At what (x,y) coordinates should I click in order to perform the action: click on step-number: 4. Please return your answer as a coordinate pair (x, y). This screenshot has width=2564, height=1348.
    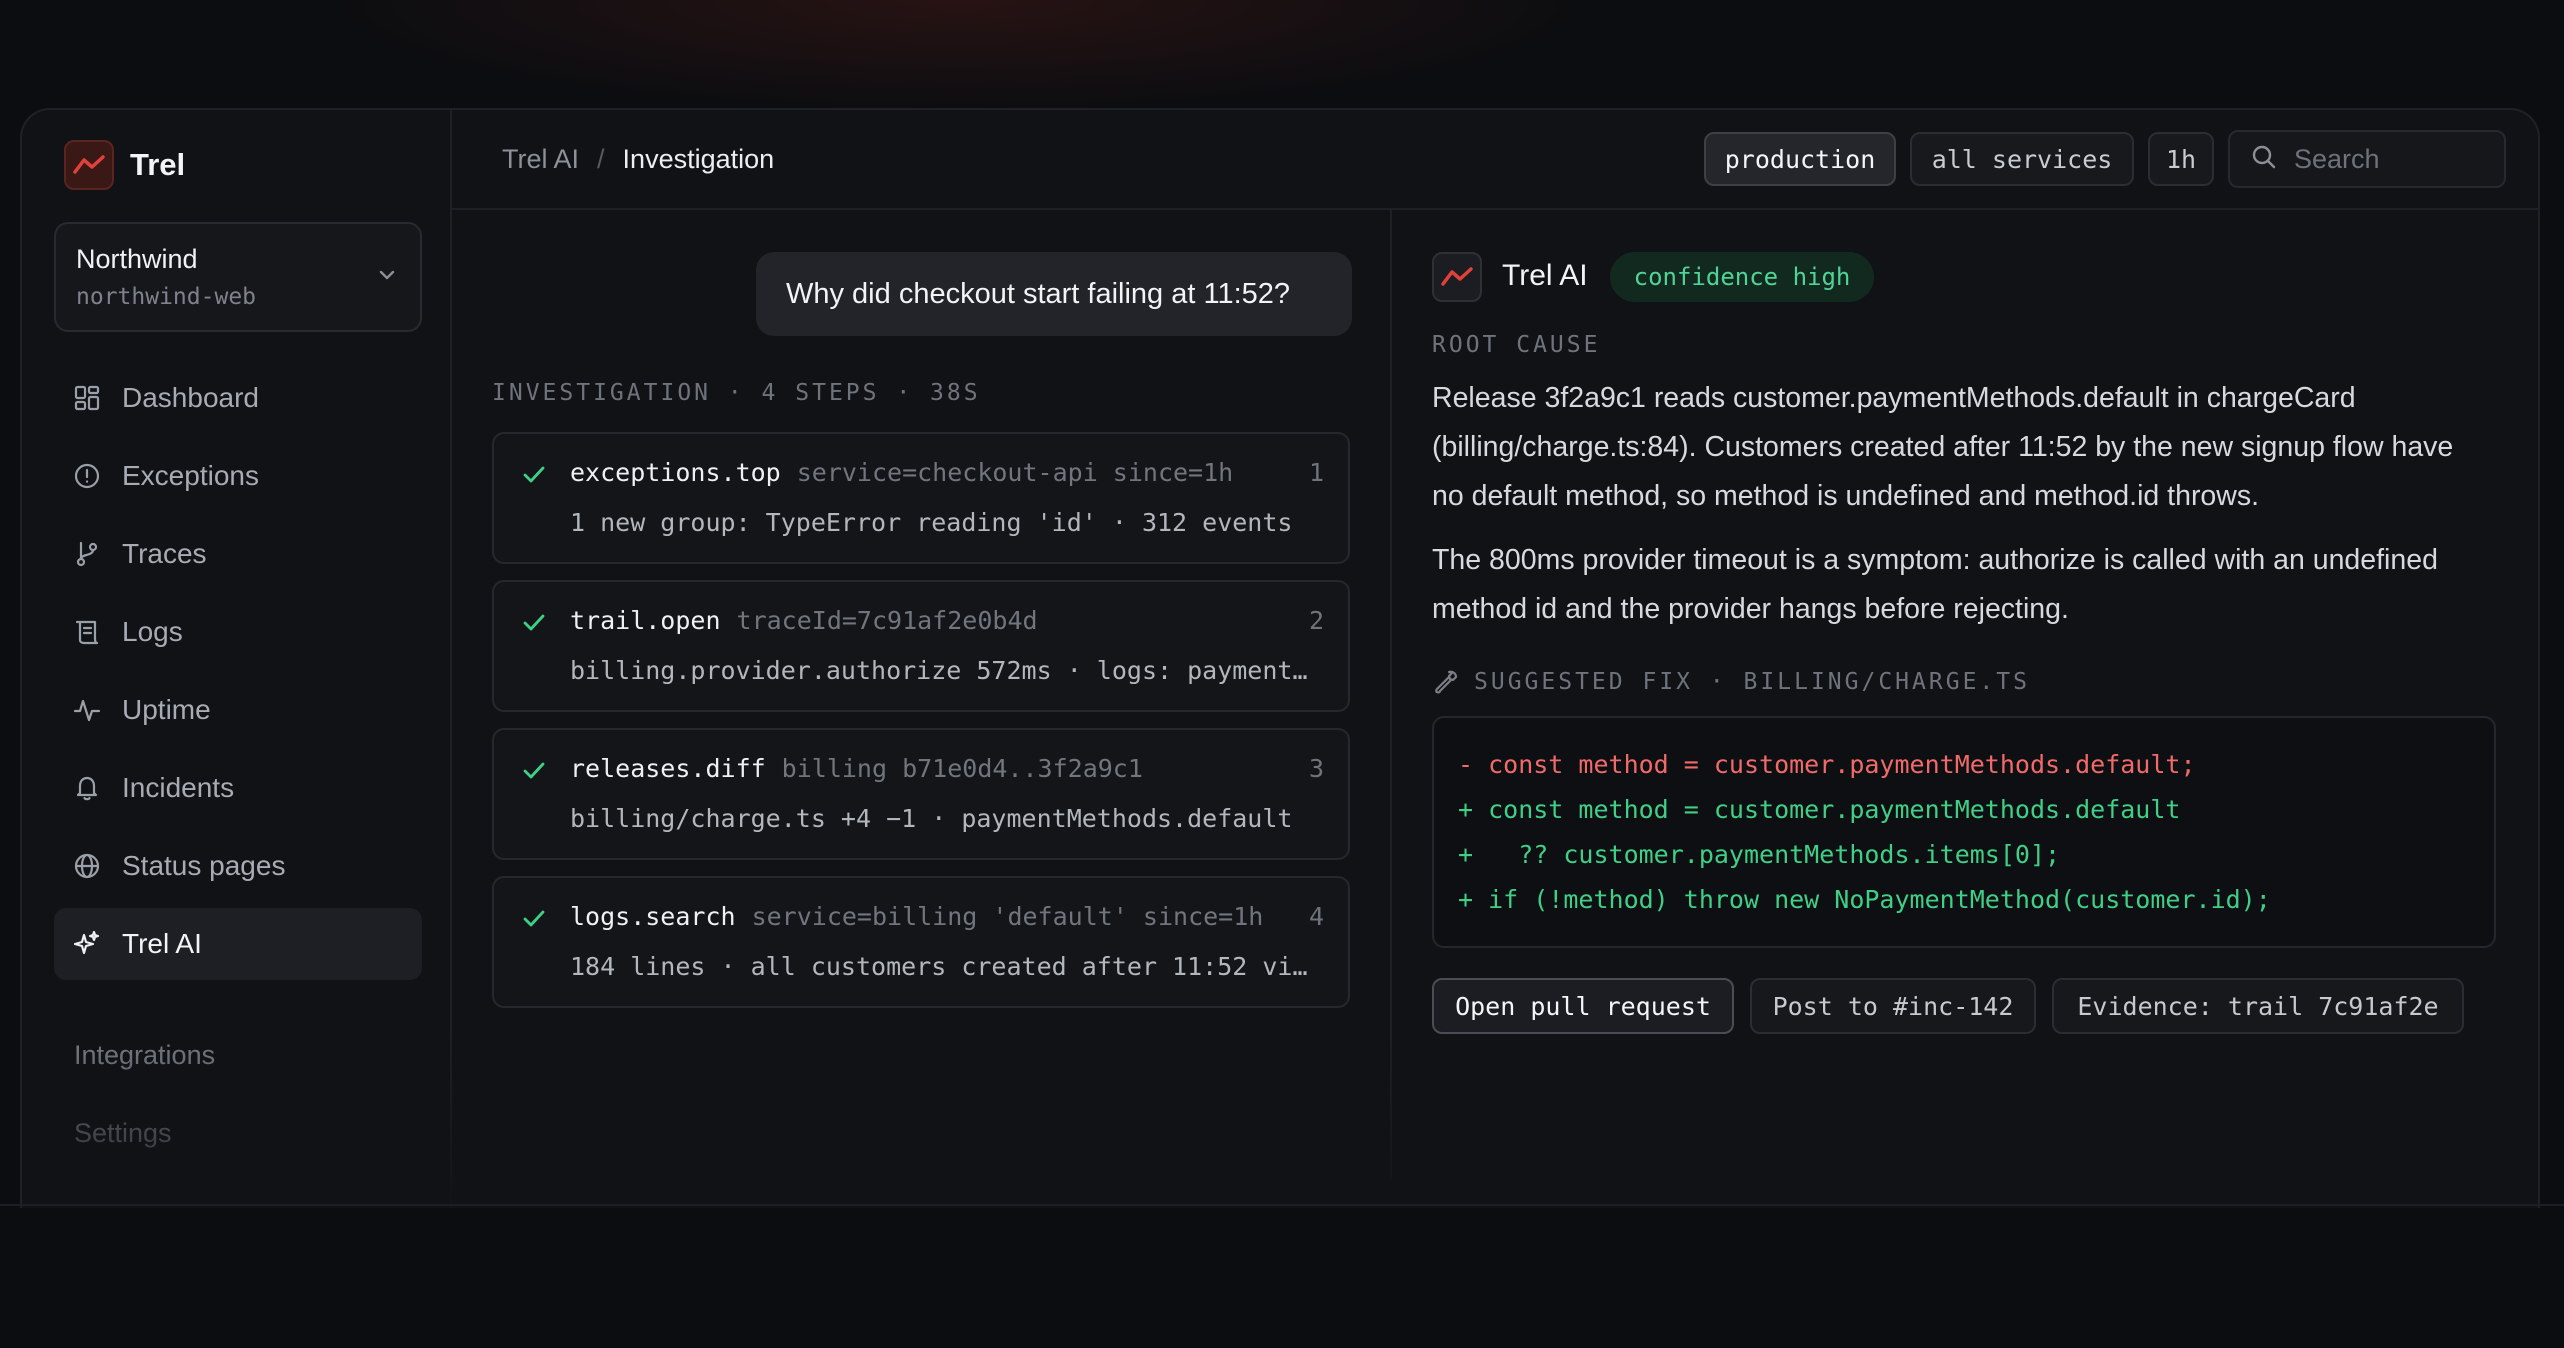
    Looking at the image, I should click on (1316, 916).